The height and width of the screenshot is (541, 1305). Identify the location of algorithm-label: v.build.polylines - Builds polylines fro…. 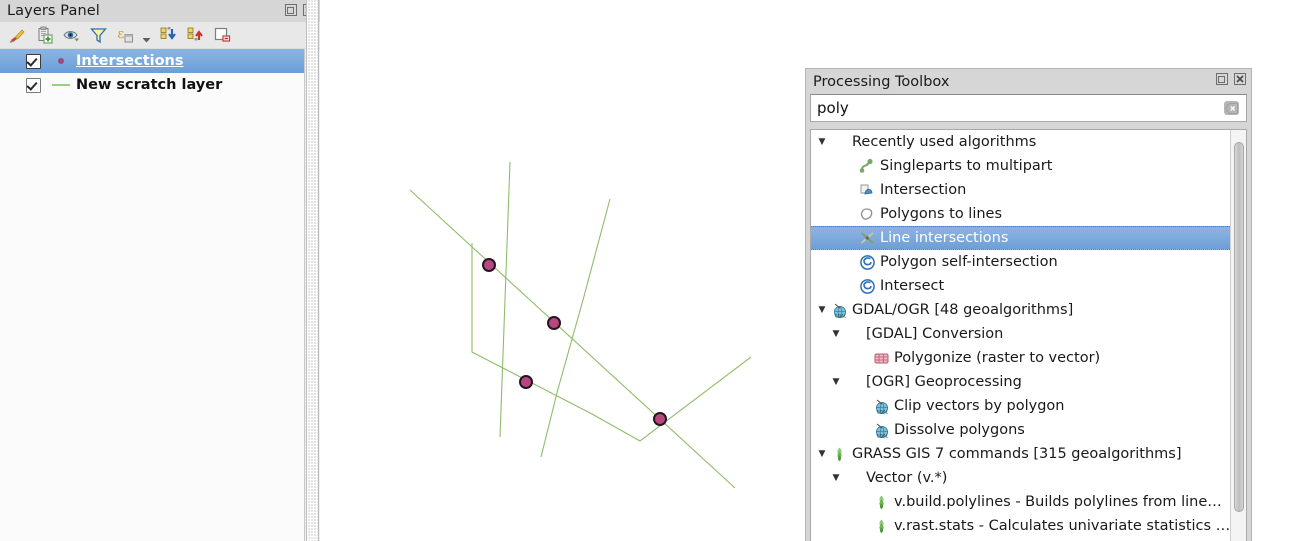
(1058, 502).